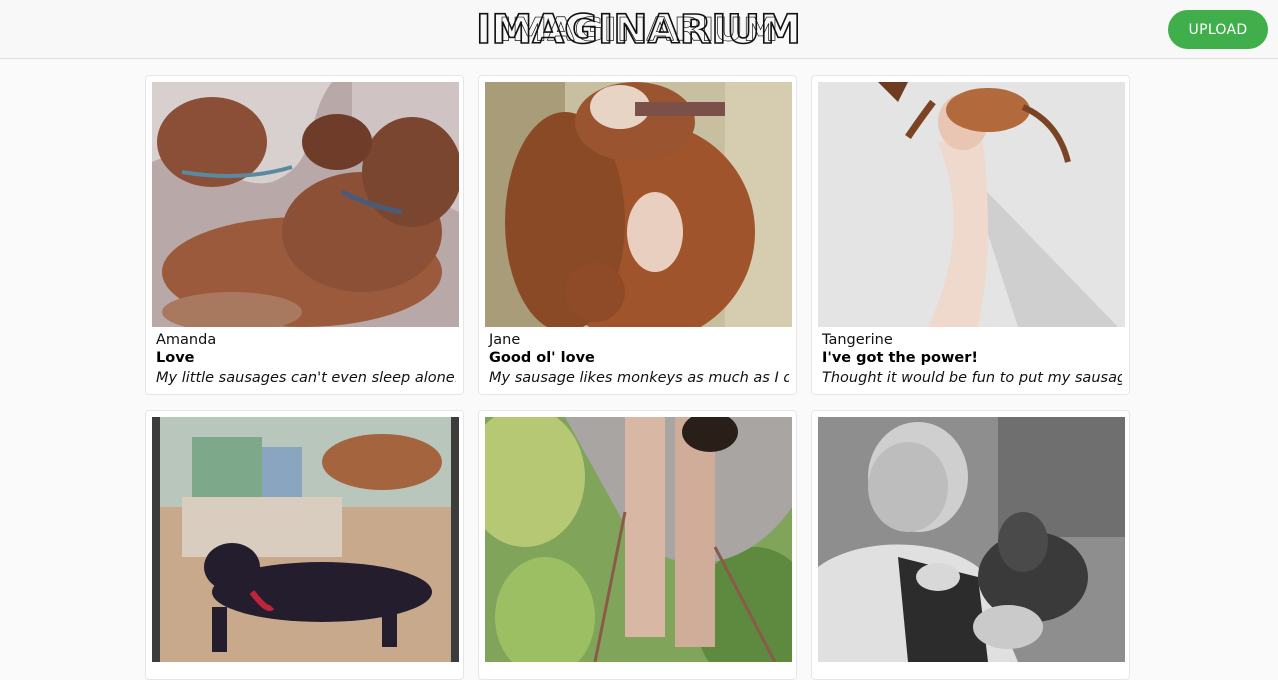  What do you see at coordinates (857, 340) in the screenshot?
I see `post-author: Tangerine` at bounding box center [857, 340].